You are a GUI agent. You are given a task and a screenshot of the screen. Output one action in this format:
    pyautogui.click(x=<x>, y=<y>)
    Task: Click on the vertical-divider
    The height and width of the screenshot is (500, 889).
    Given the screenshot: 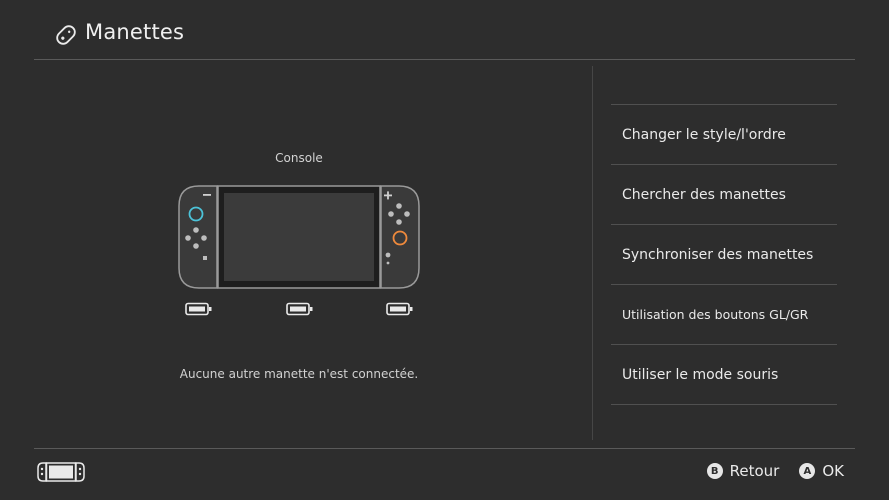 What is the action you would take?
    pyautogui.click(x=592, y=253)
    